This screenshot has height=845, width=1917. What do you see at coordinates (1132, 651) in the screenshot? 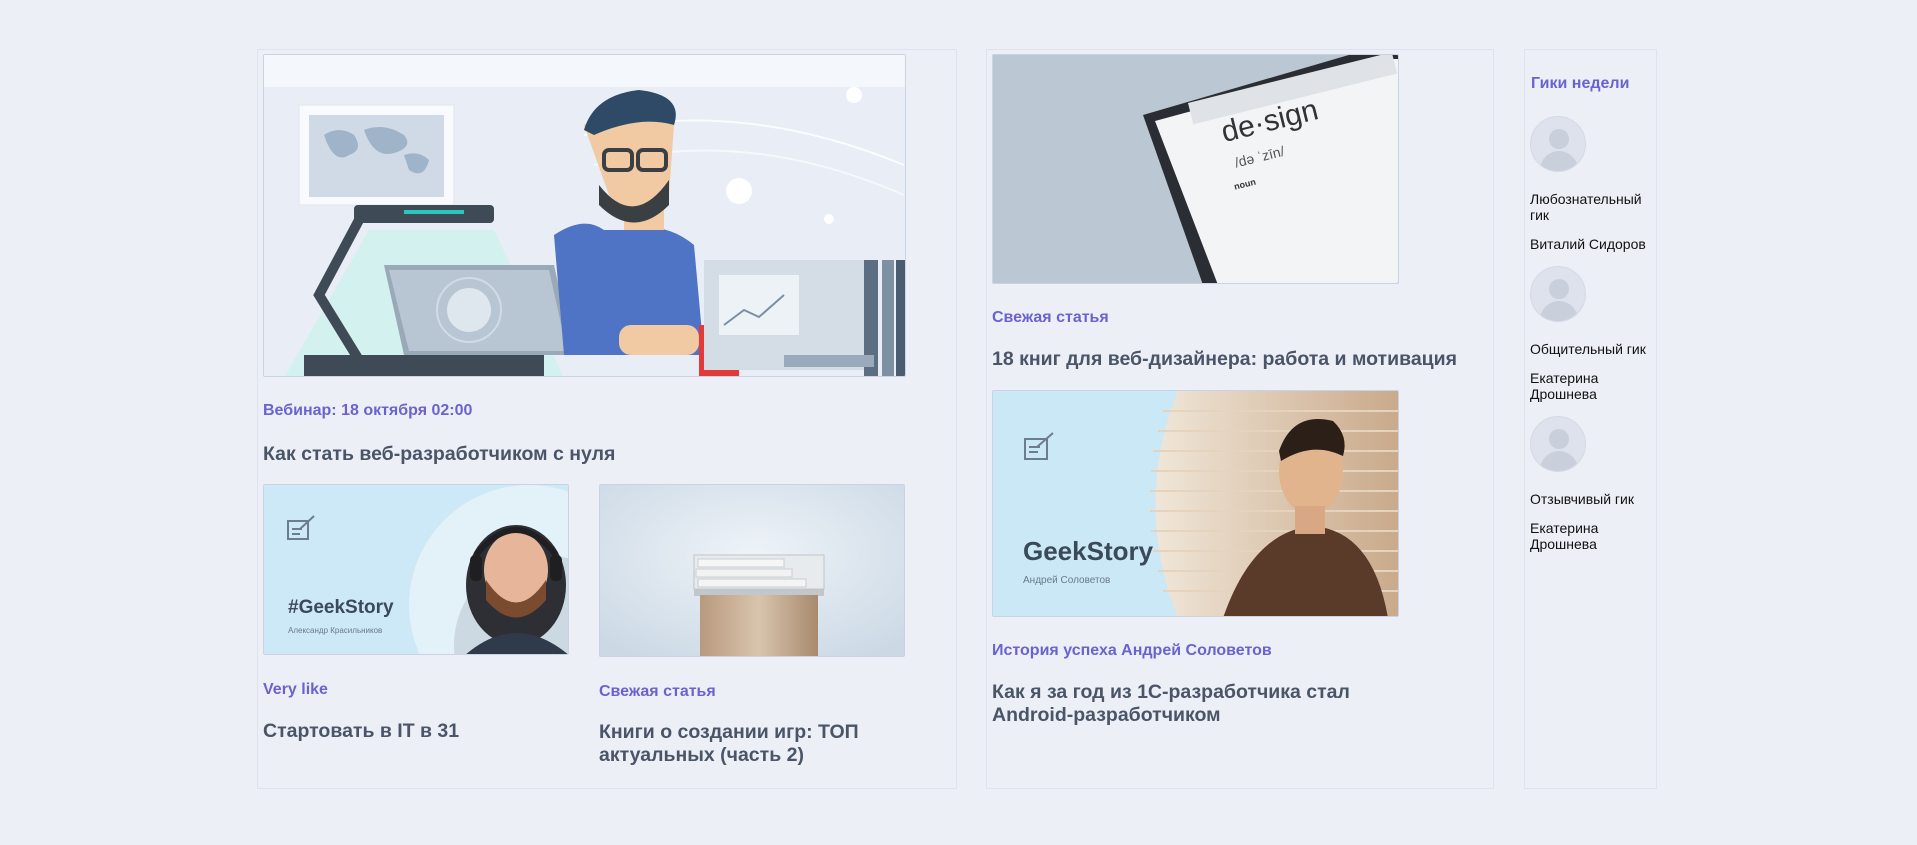
I see `story-tag: История успеха Андрей Соловетов` at bounding box center [1132, 651].